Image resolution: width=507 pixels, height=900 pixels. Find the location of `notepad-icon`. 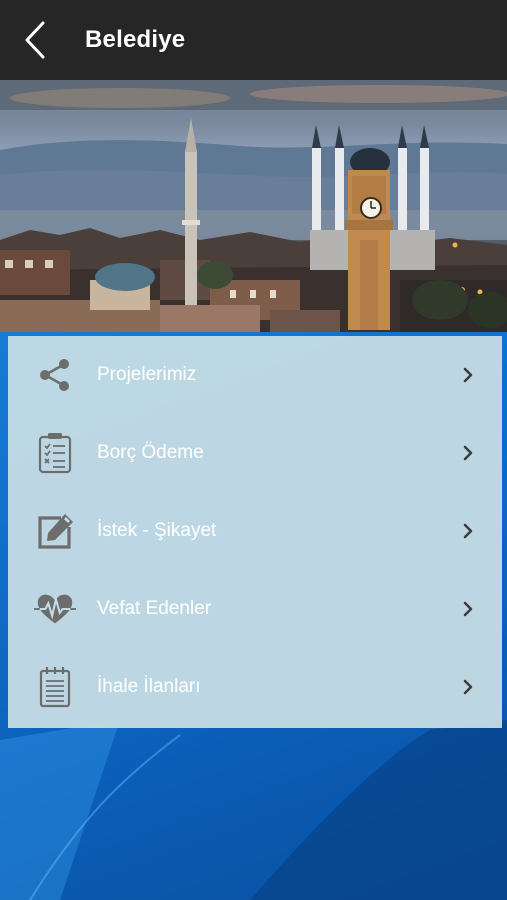

notepad-icon is located at coordinates (55, 687).